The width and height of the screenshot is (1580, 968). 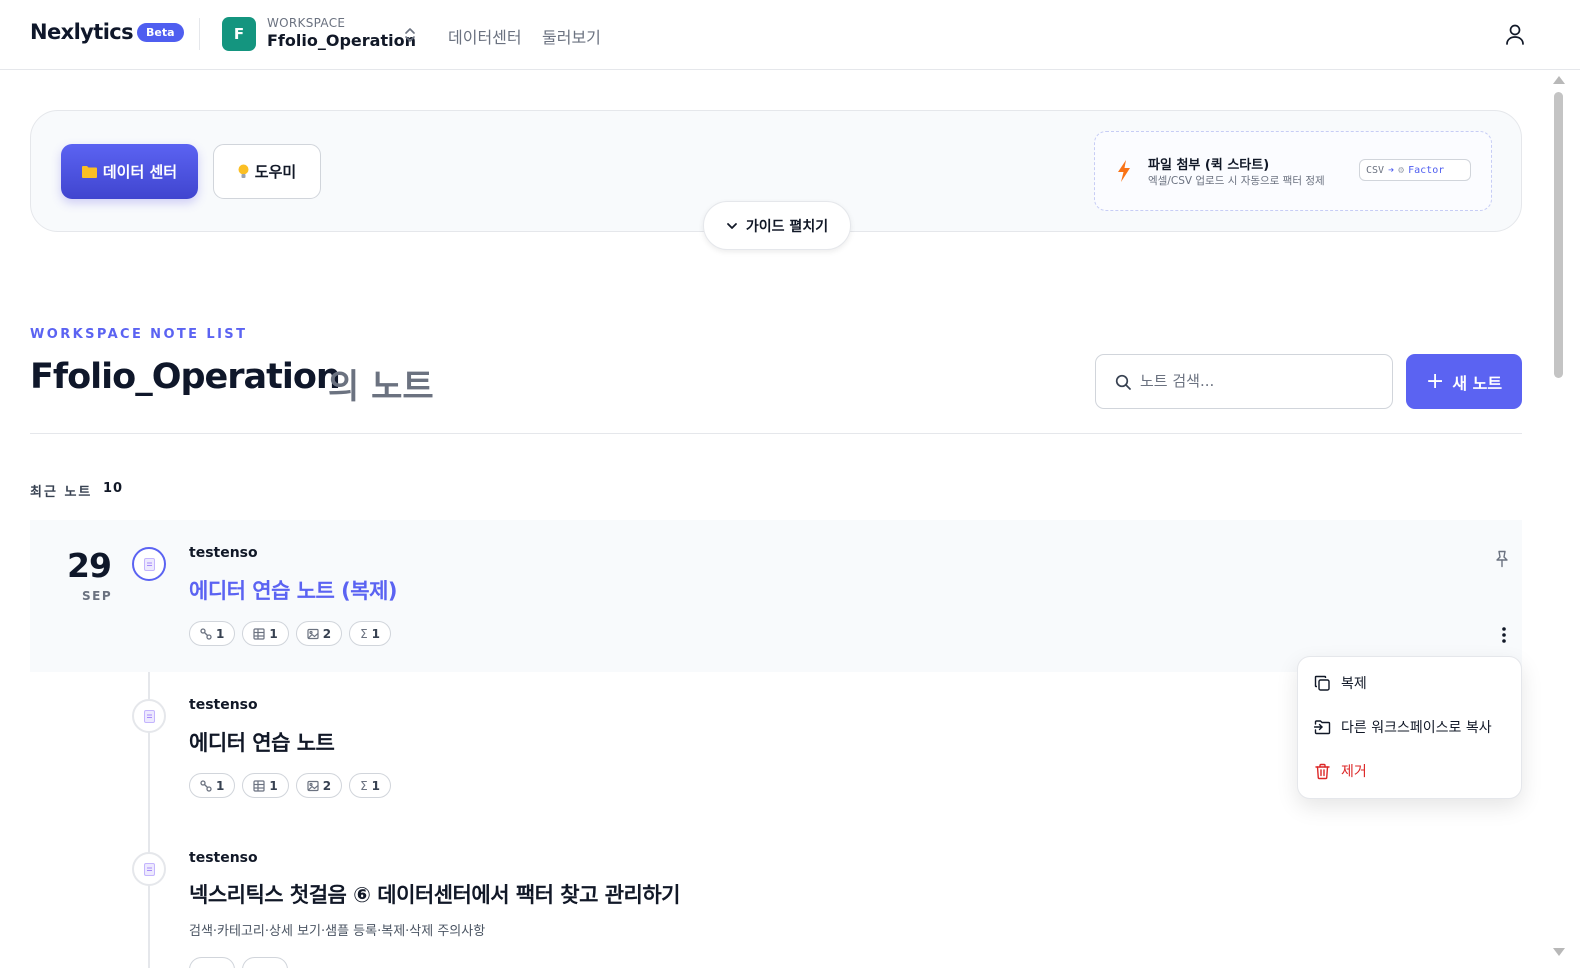 What do you see at coordinates (1559, 80) in the screenshot?
I see `scroll-up-arrow-icon` at bounding box center [1559, 80].